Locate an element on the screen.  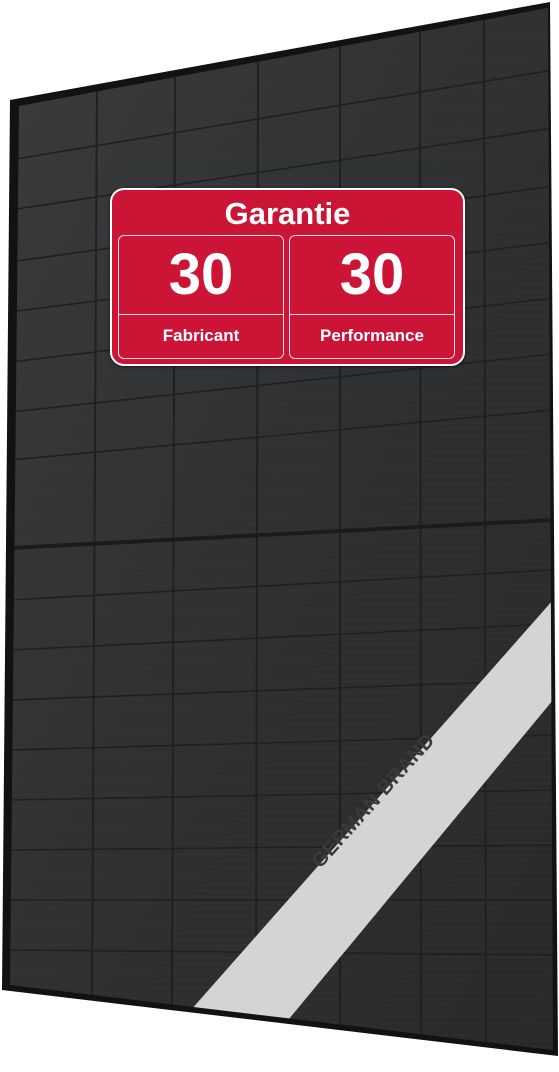
manufacturer-years: 30 is located at coordinates (201, 274).